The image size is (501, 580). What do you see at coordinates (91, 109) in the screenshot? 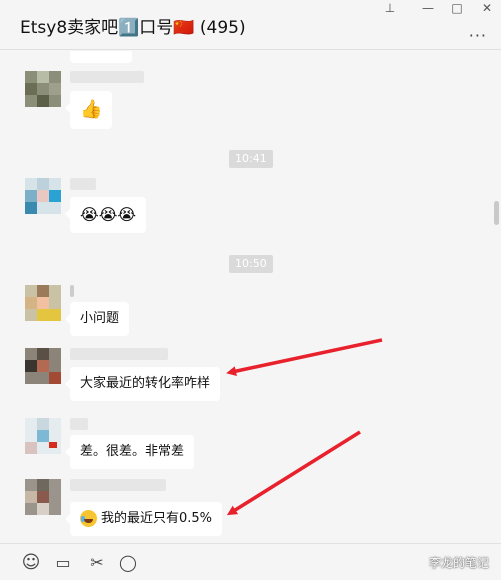
I see `thumbs-up-icon: 👍` at bounding box center [91, 109].